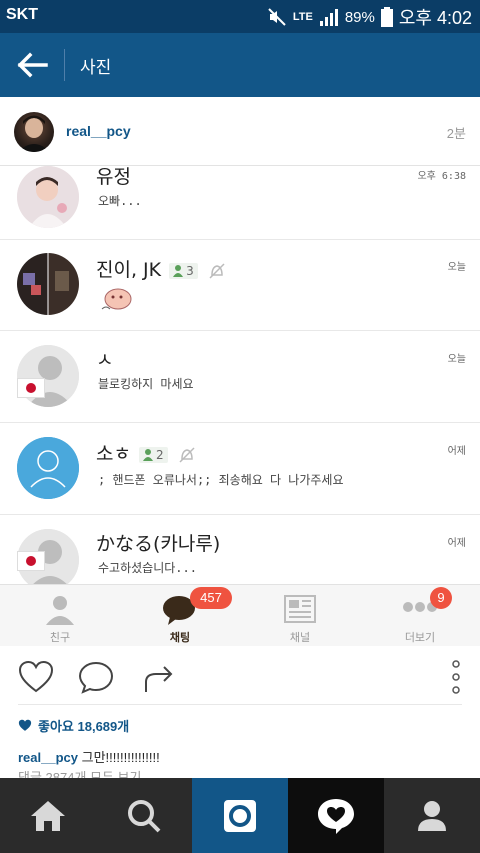 The width and height of the screenshot is (480, 853). I want to click on activity-heart-bubble-icon, so click(336, 816).